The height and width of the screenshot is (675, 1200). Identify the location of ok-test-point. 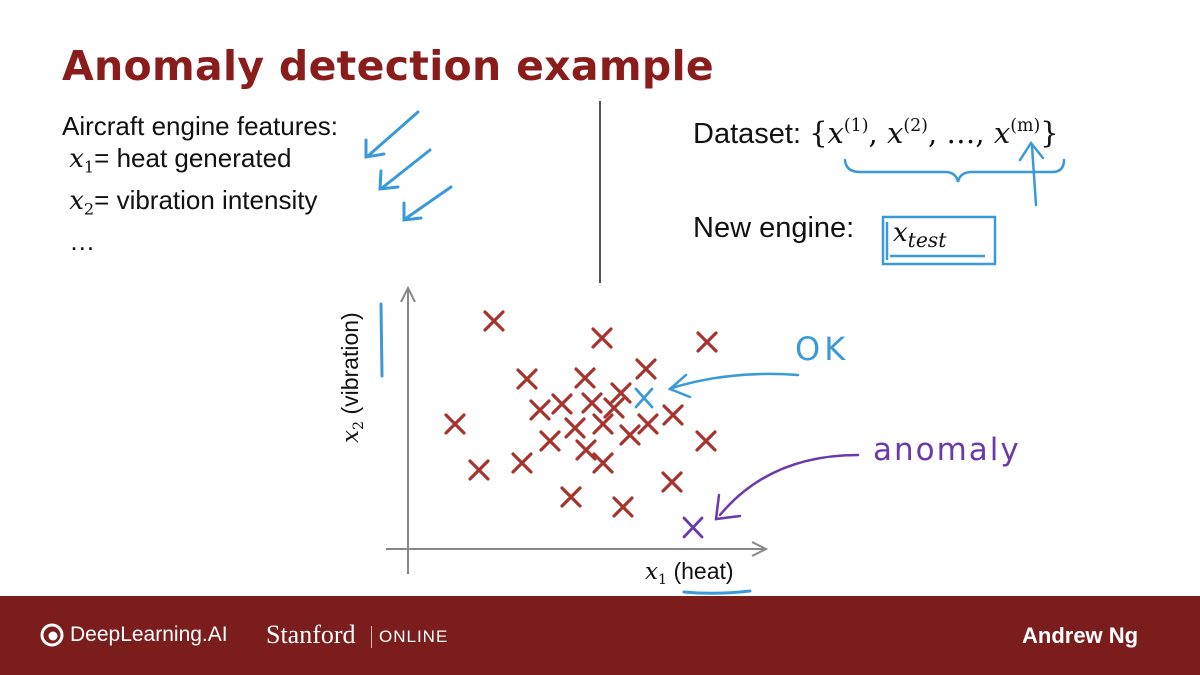
(644, 398).